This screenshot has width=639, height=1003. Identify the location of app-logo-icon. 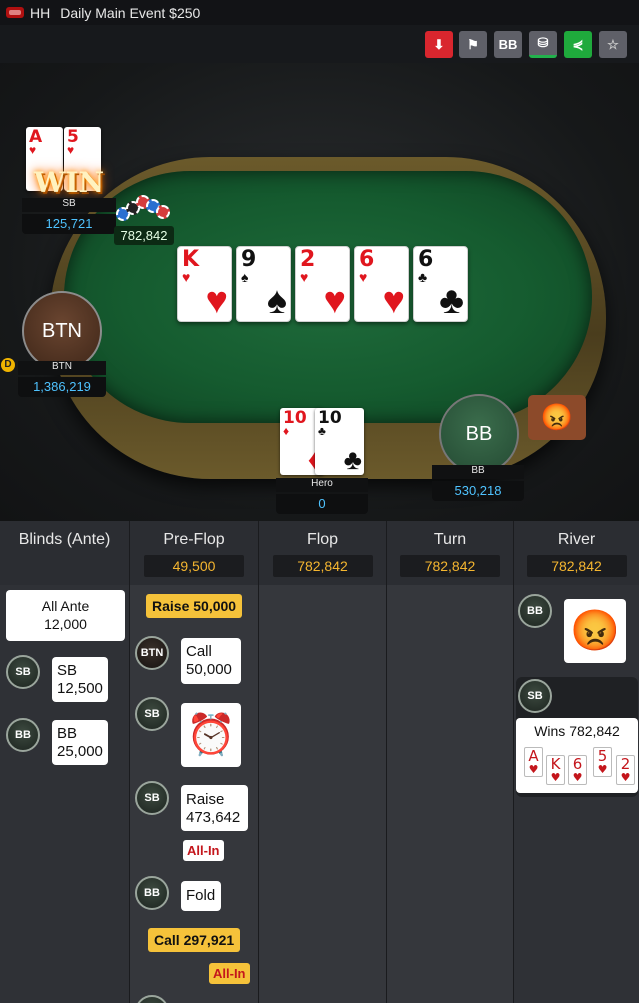
(15, 12).